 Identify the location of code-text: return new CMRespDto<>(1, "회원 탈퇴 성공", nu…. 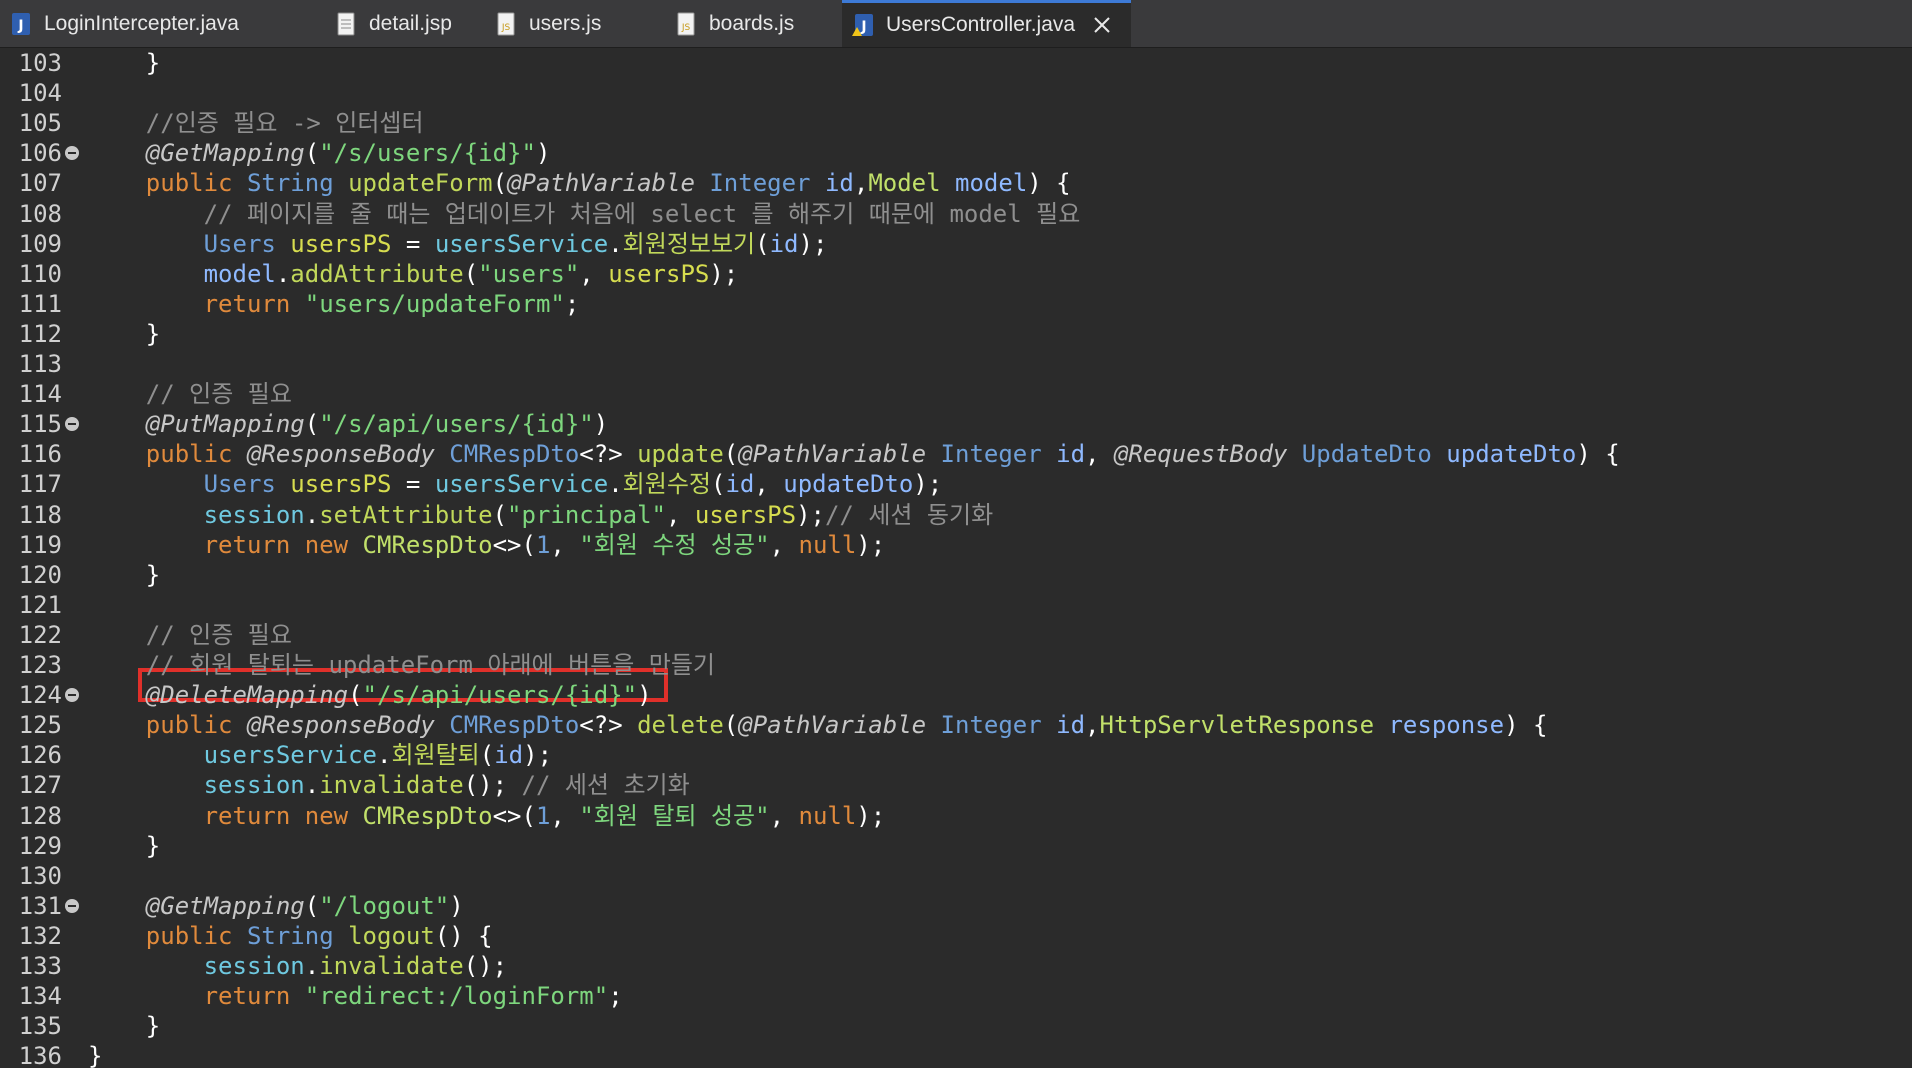
(487, 816).